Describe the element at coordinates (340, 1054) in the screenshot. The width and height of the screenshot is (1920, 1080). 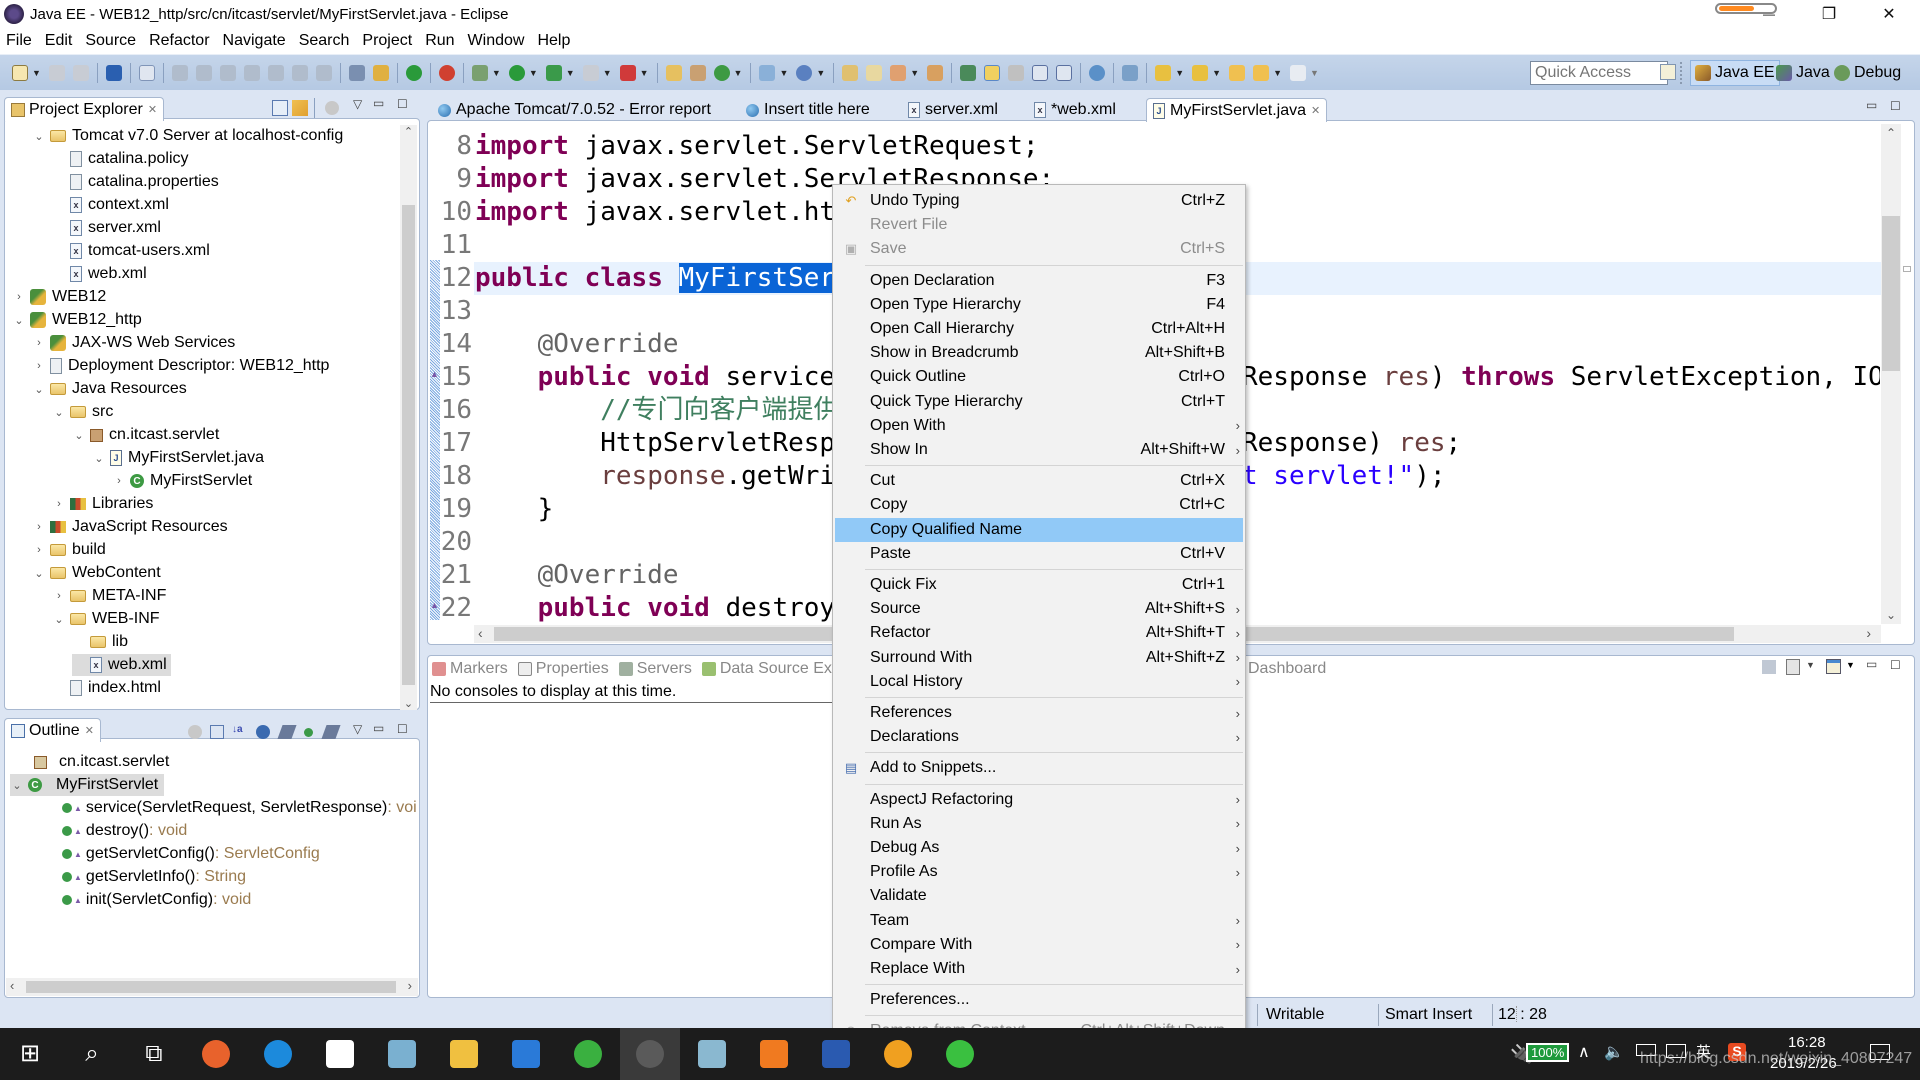
I see `taskbar-calculator` at that location.